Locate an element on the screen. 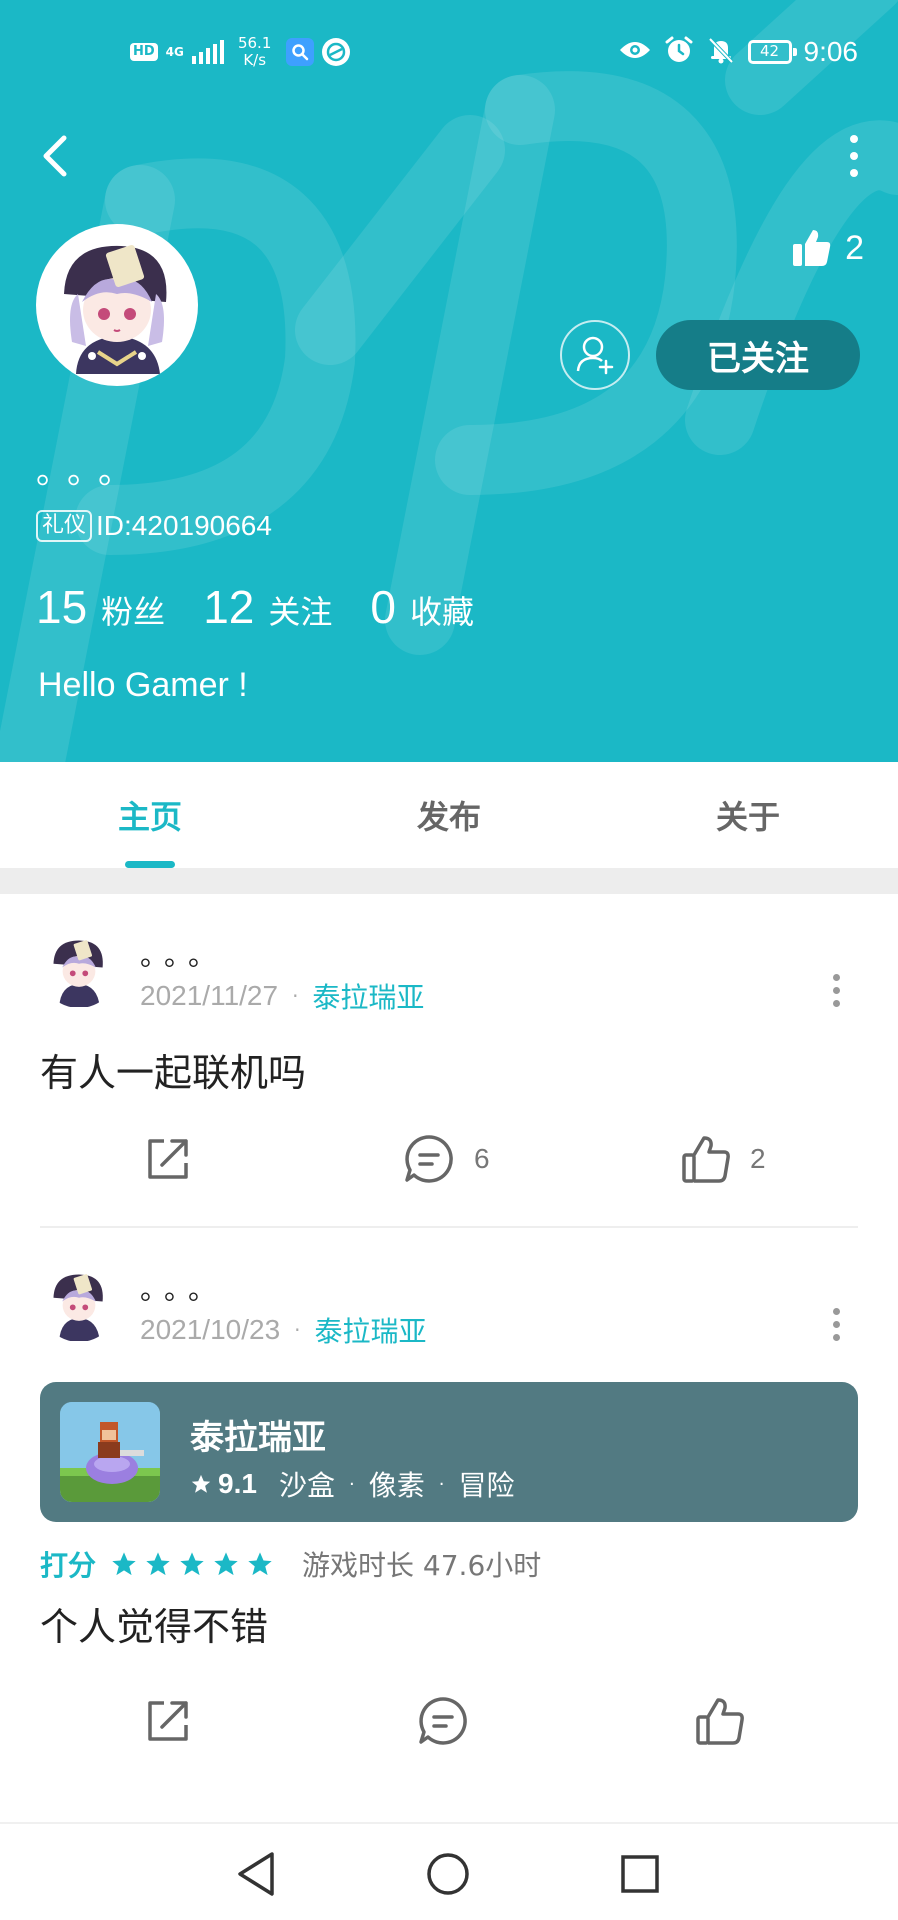 This screenshot has width=898, height=1920. game-tag: 冒险 is located at coordinates (486, 1485).